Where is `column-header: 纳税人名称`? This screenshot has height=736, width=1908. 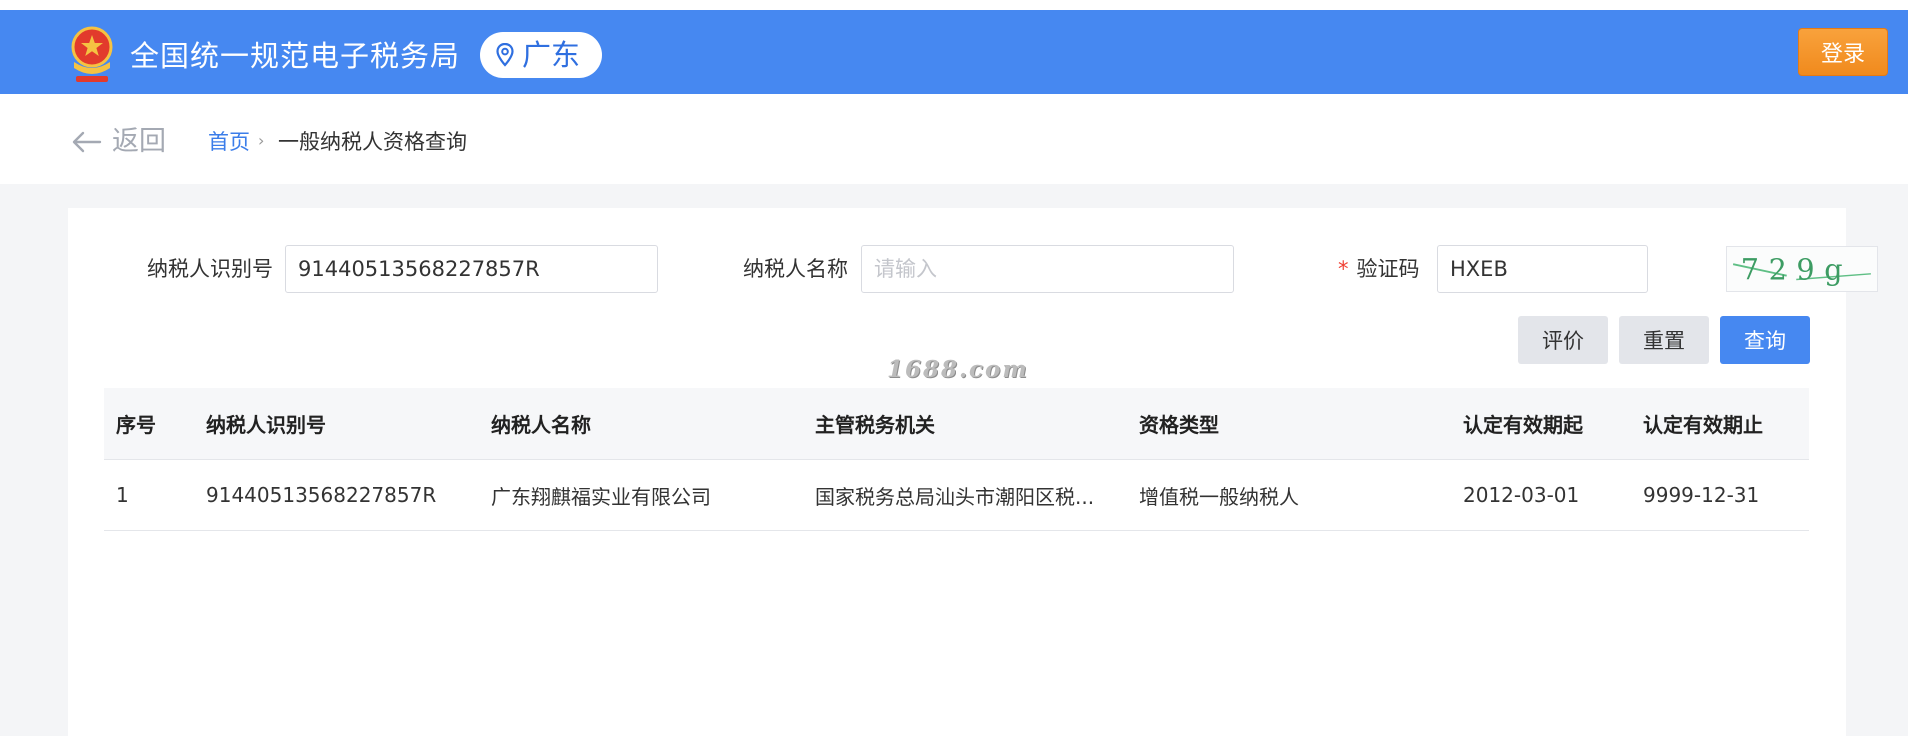
column-header: 纳税人名称 is located at coordinates (541, 425).